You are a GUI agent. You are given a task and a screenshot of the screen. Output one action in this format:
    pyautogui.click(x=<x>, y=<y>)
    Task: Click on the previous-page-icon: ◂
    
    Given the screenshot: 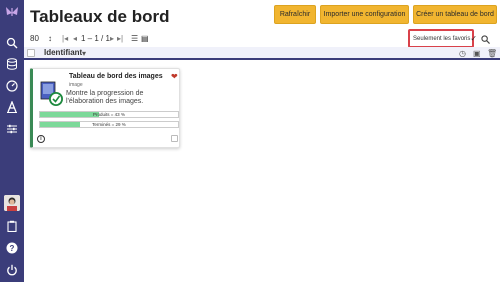 What is the action you would take?
    pyautogui.click(x=75, y=38)
    